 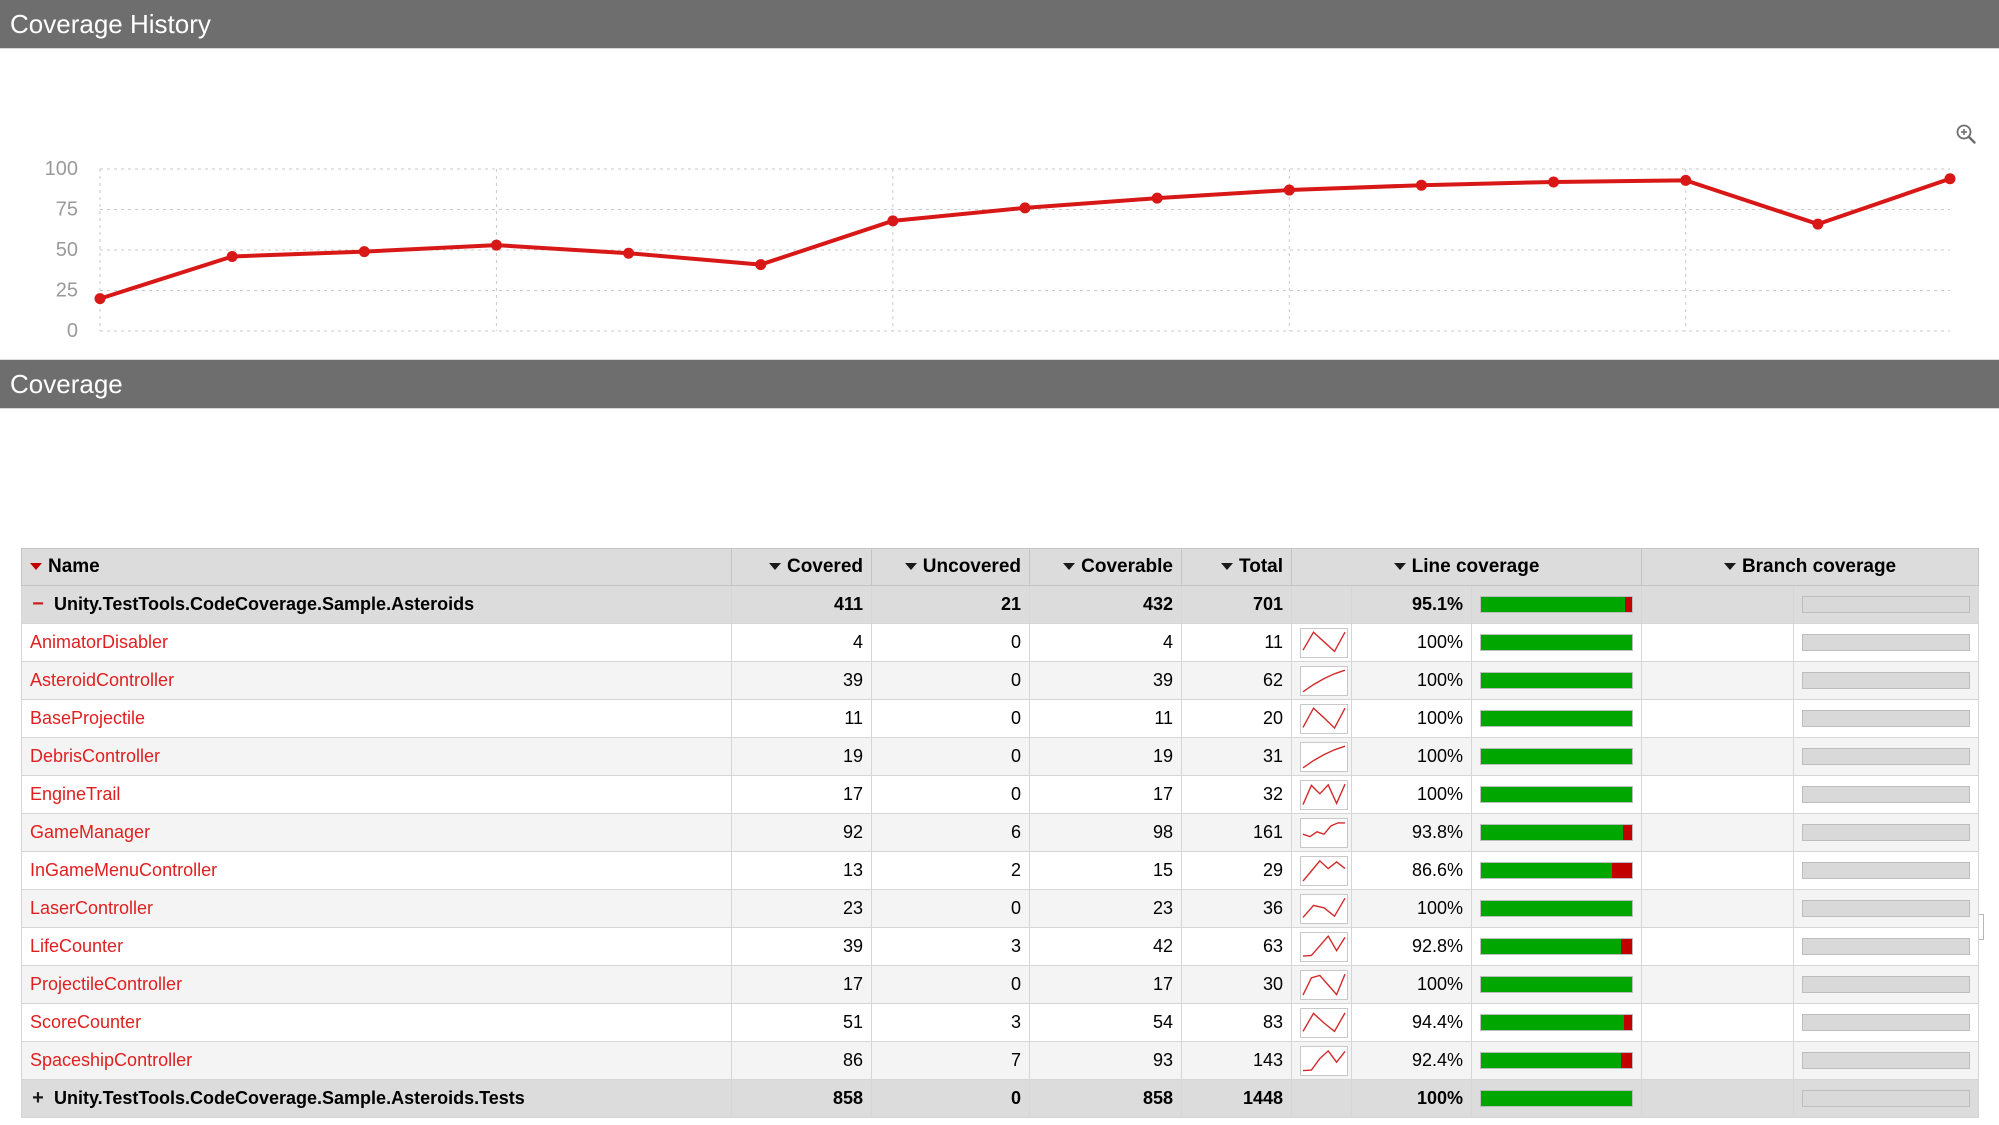 What do you see at coordinates (1236, 1060) in the screenshot?
I see `cell-total: 143` at bounding box center [1236, 1060].